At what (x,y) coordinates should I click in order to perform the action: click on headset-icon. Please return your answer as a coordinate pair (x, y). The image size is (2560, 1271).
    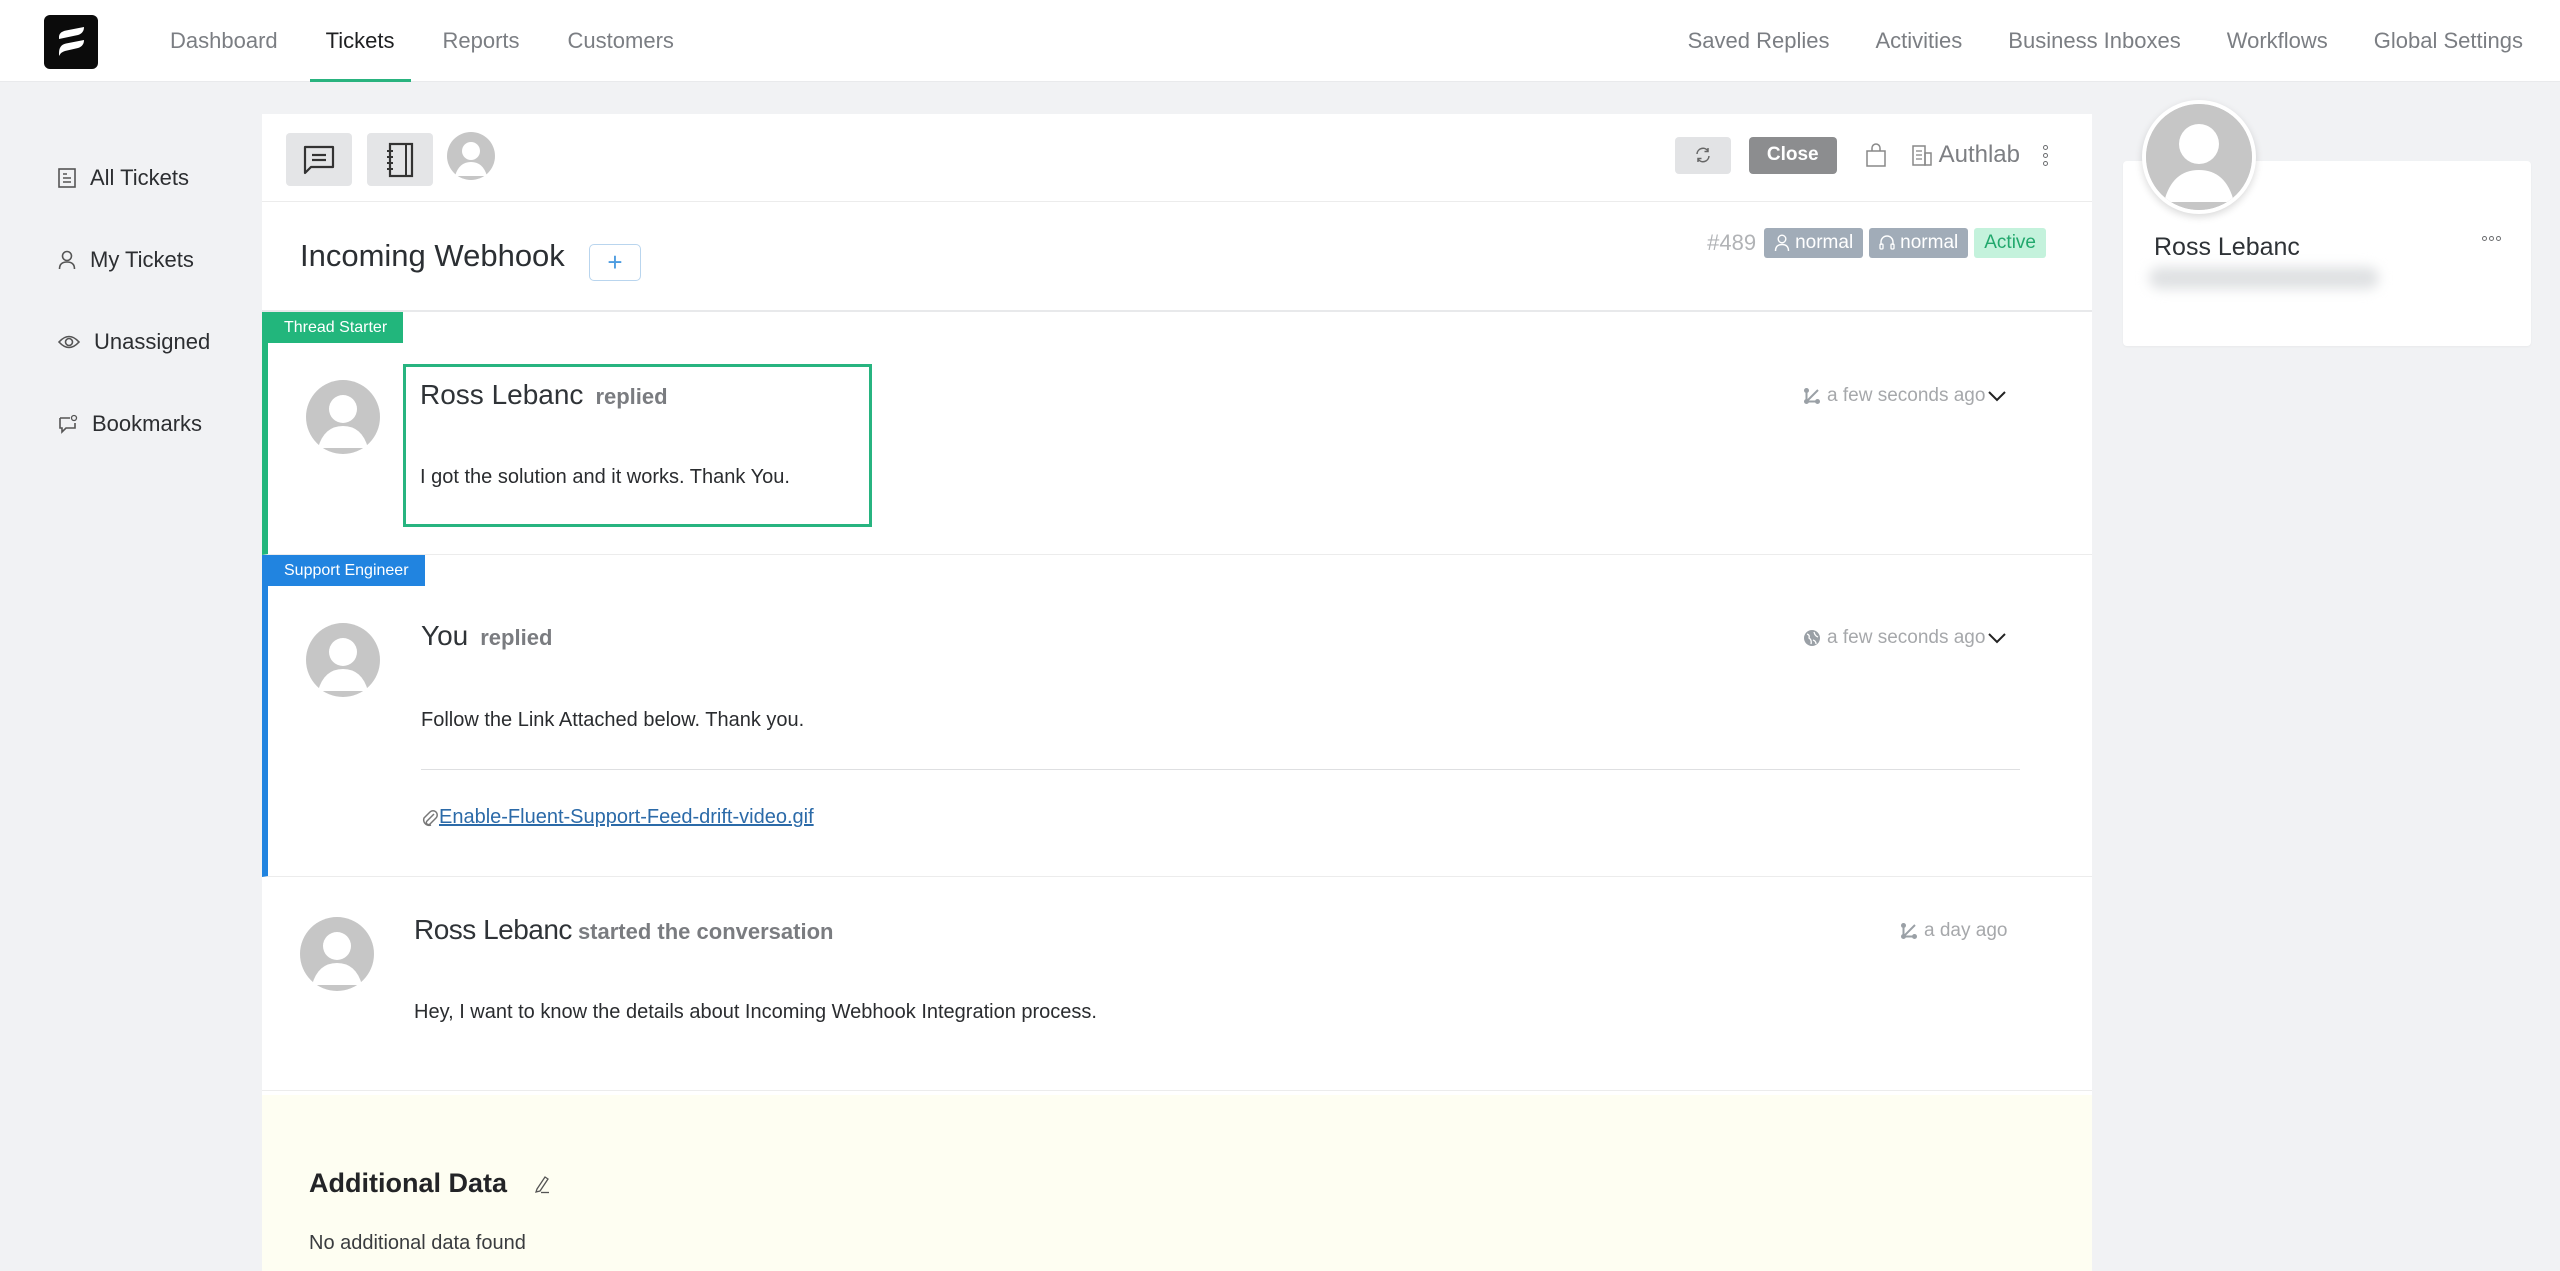
    Looking at the image, I should click on (1887, 242).